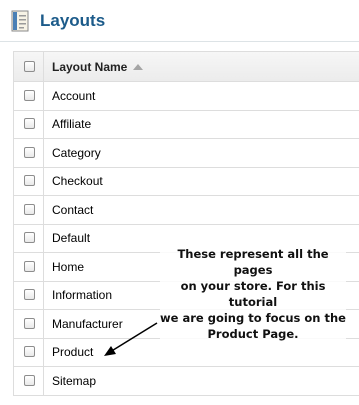 The image size is (359, 405). What do you see at coordinates (186, 210) in the screenshot?
I see `table-row: Contact` at bounding box center [186, 210].